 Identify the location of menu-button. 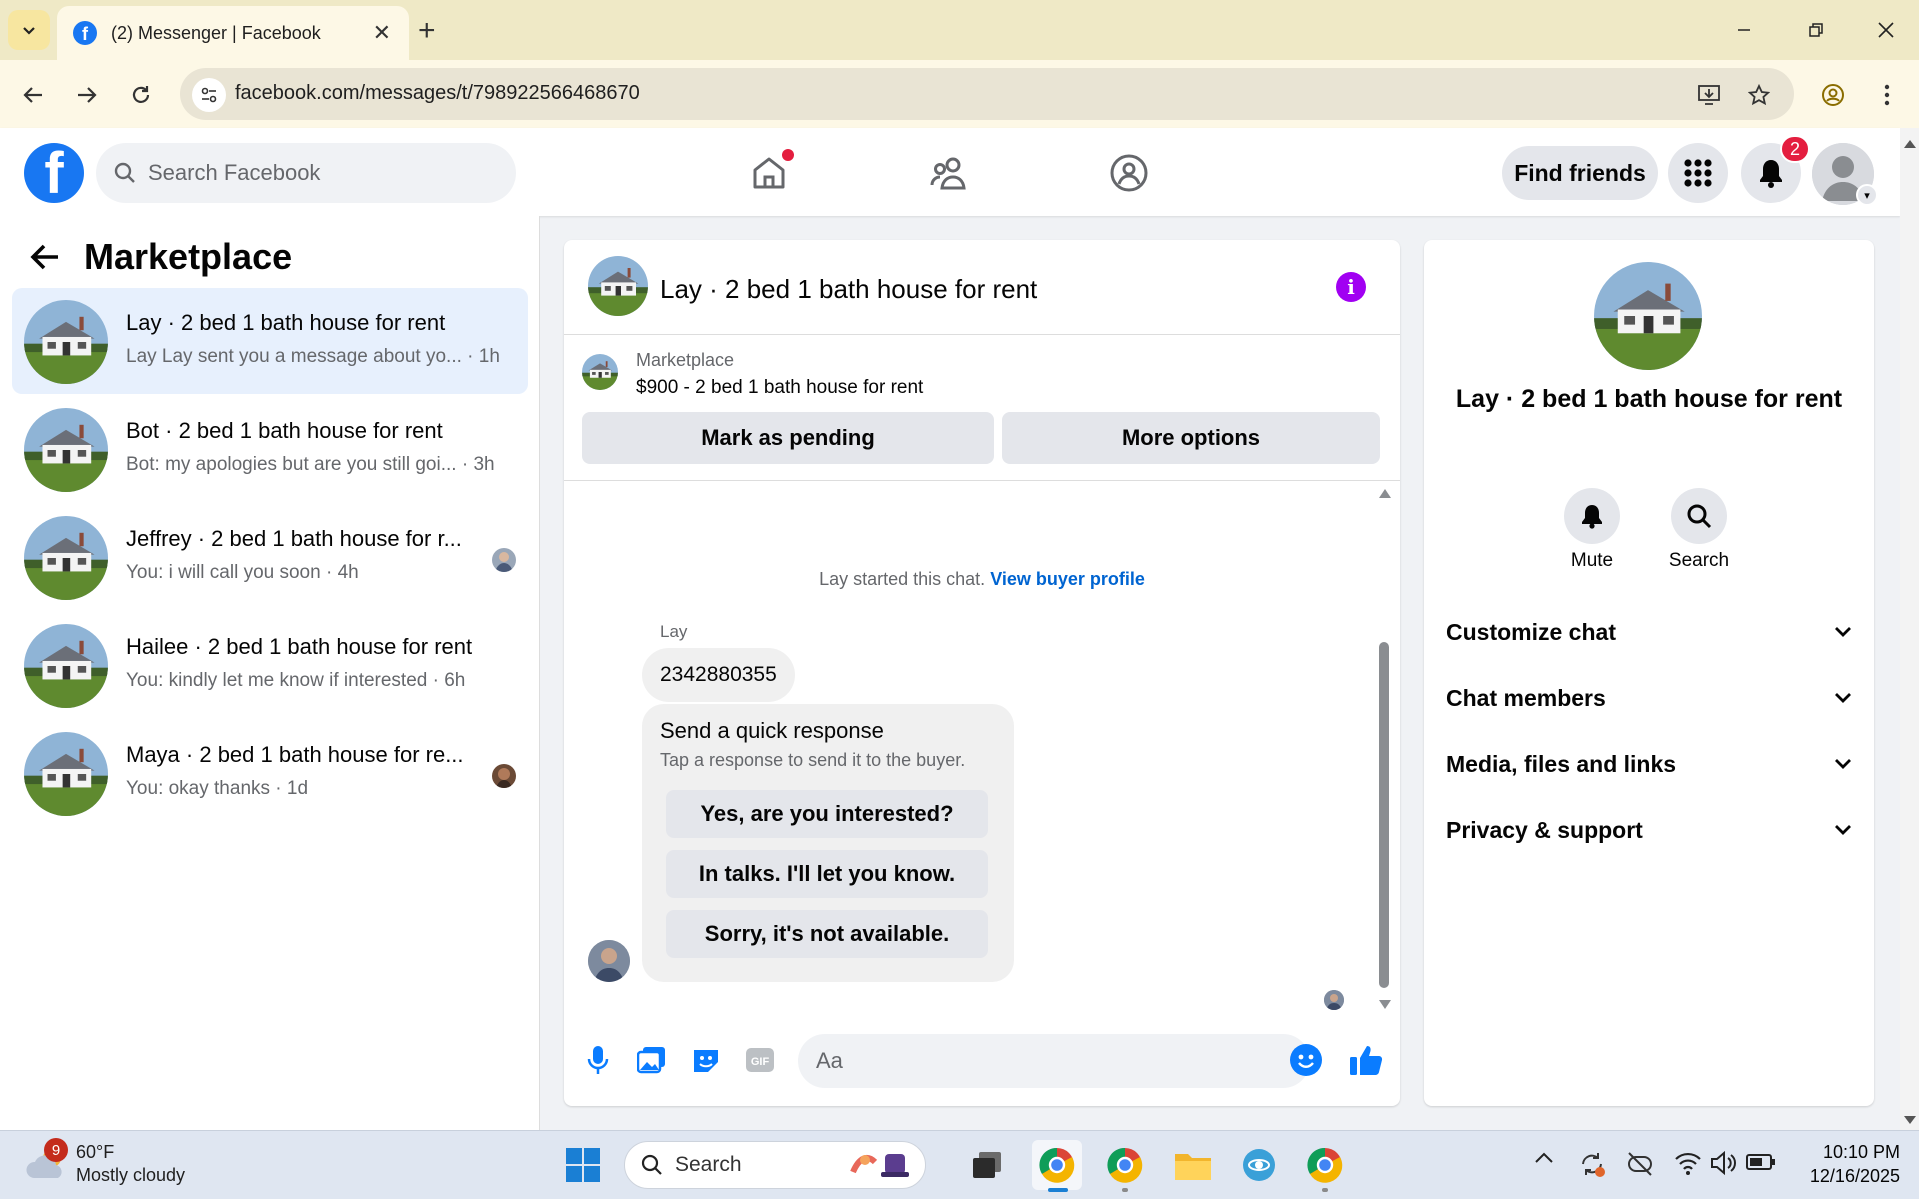
(1698, 173).